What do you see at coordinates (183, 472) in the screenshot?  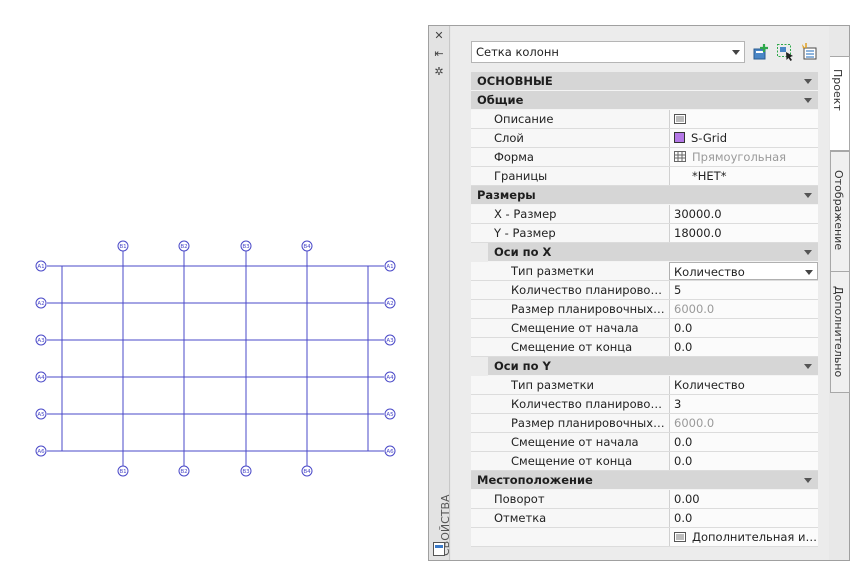 I see `grid-bubble-bottom-label: B2` at bounding box center [183, 472].